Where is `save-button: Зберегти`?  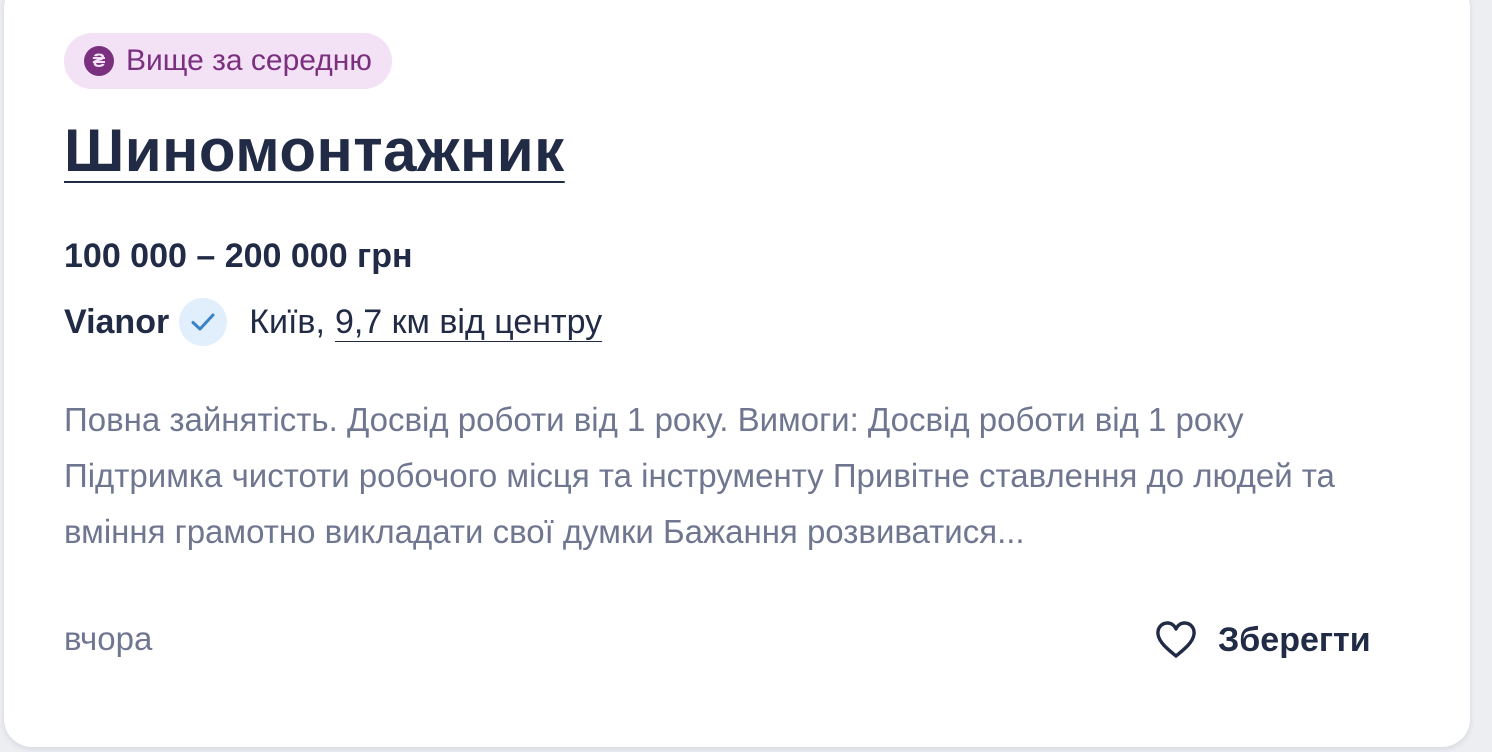 save-button: Зберегти is located at coordinates (1262, 640).